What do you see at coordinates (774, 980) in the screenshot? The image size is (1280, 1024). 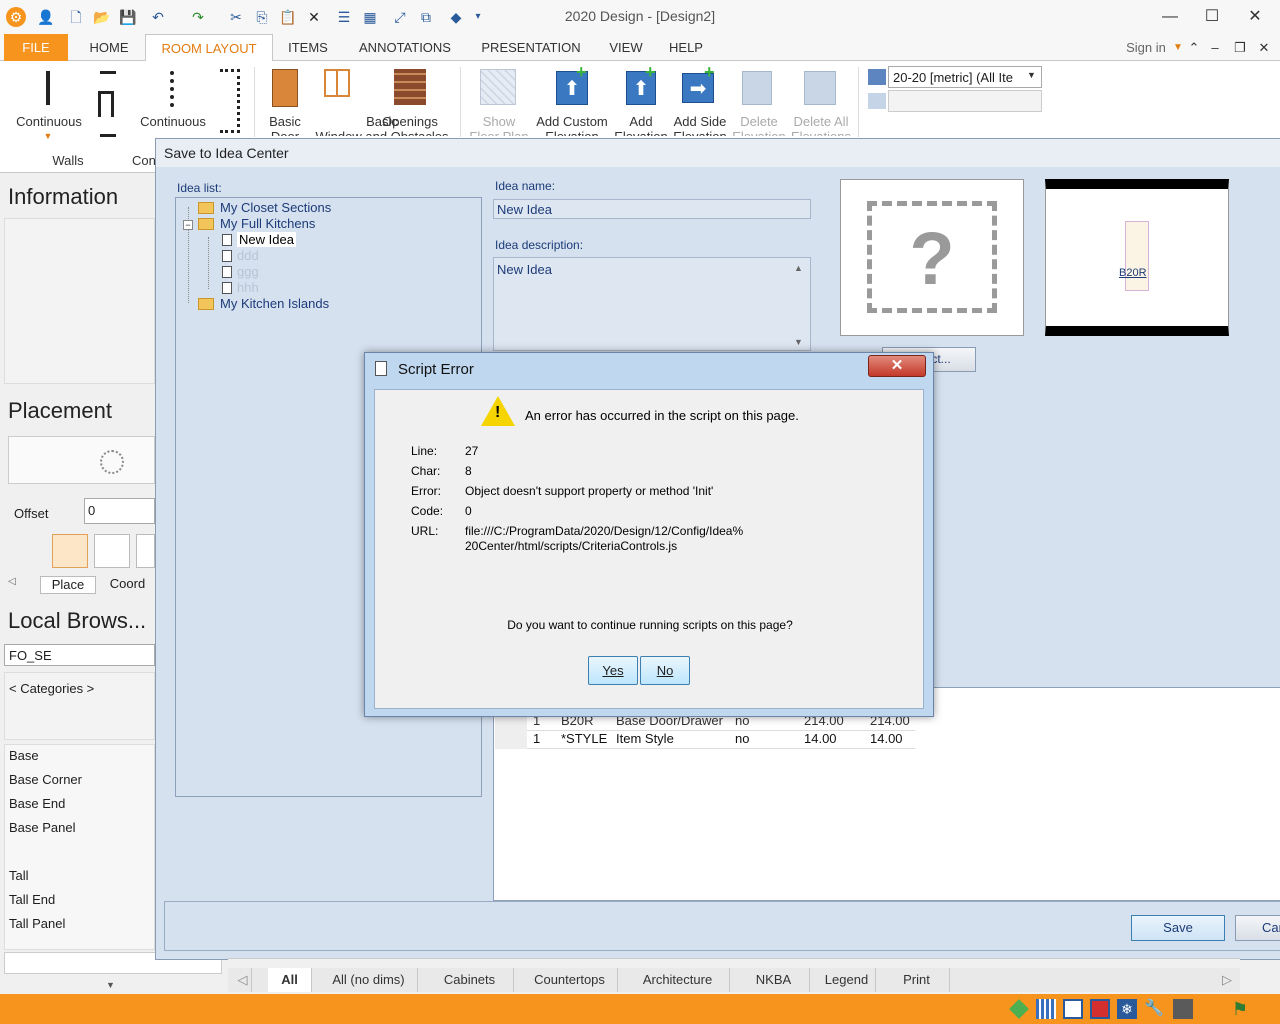 I see `tab-nkba: NKBA` at bounding box center [774, 980].